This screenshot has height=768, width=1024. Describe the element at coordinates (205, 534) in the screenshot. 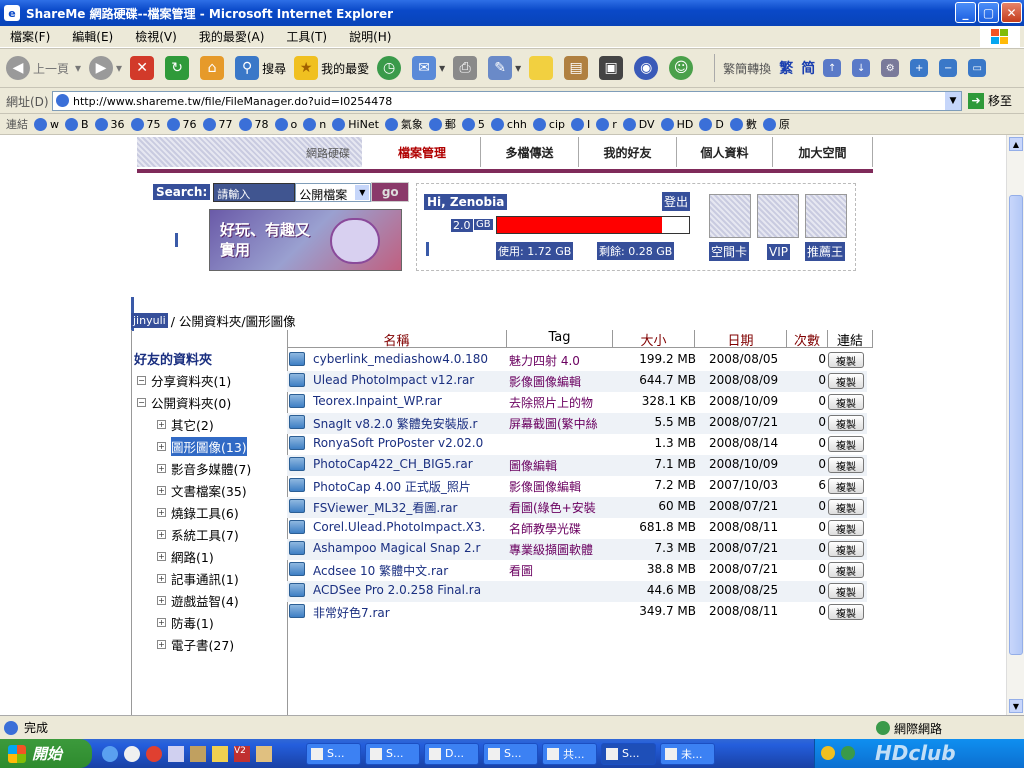

I see `tree-node-label: 系統工具(7)` at that location.